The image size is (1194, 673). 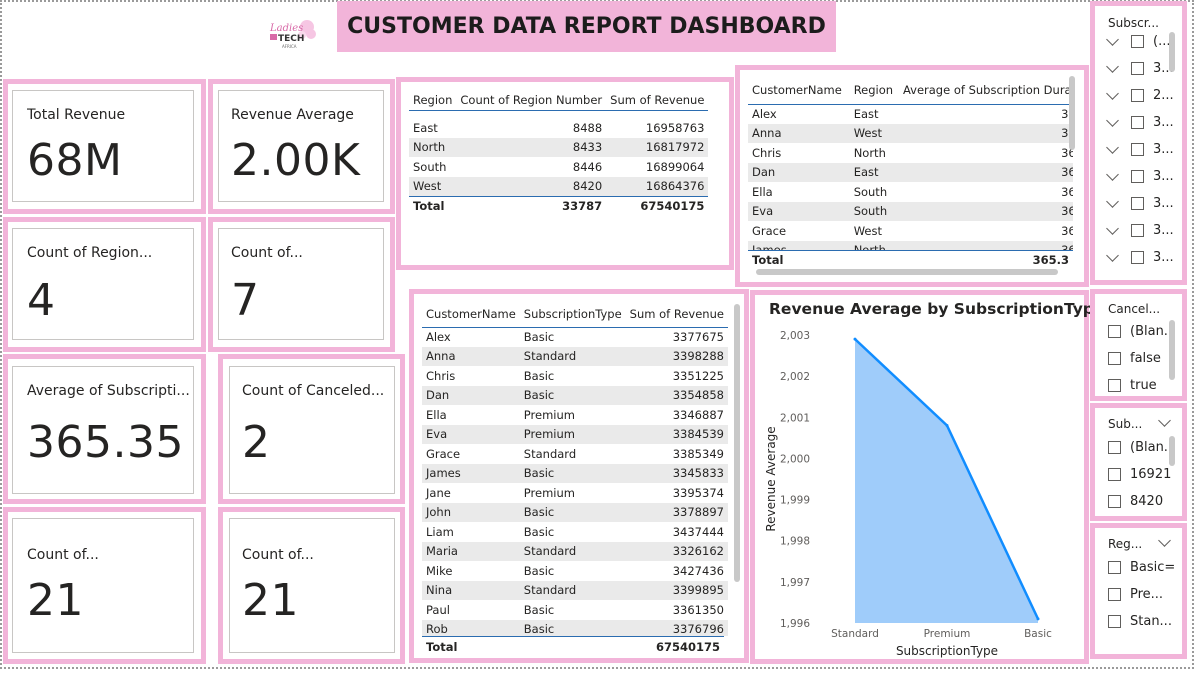 What do you see at coordinates (910, 114) in the screenshot?
I see `table-row: Alex East 365.0` at bounding box center [910, 114].